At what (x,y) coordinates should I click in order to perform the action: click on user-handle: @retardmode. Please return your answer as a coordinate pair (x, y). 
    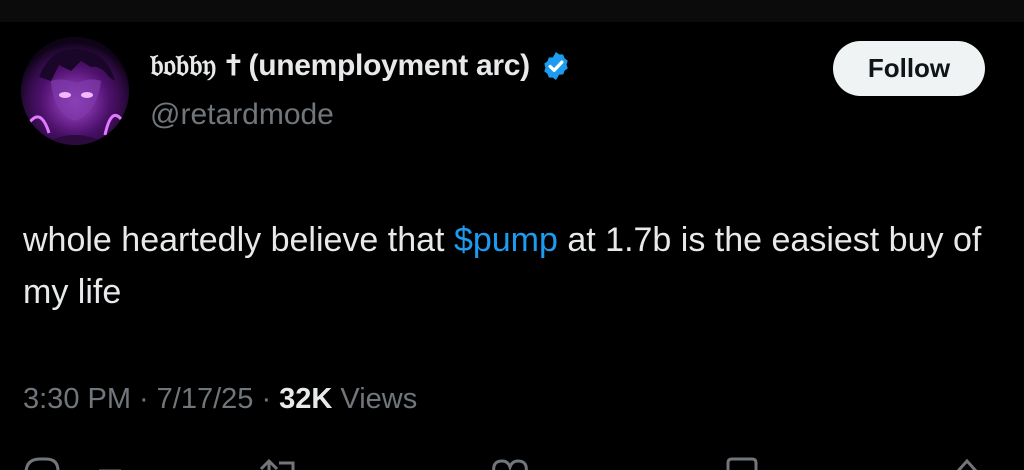
    Looking at the image, I should click on (242, 115).